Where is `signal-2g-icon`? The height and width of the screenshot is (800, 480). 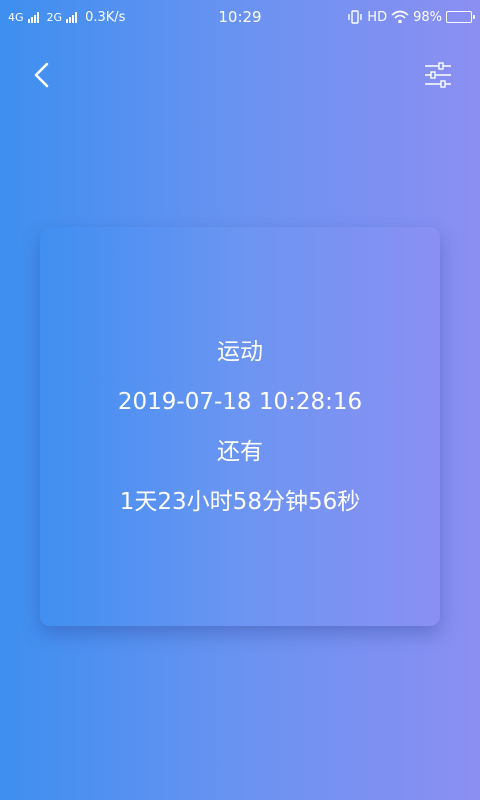 signal-2g-icon is located at coordinates (72, 17).